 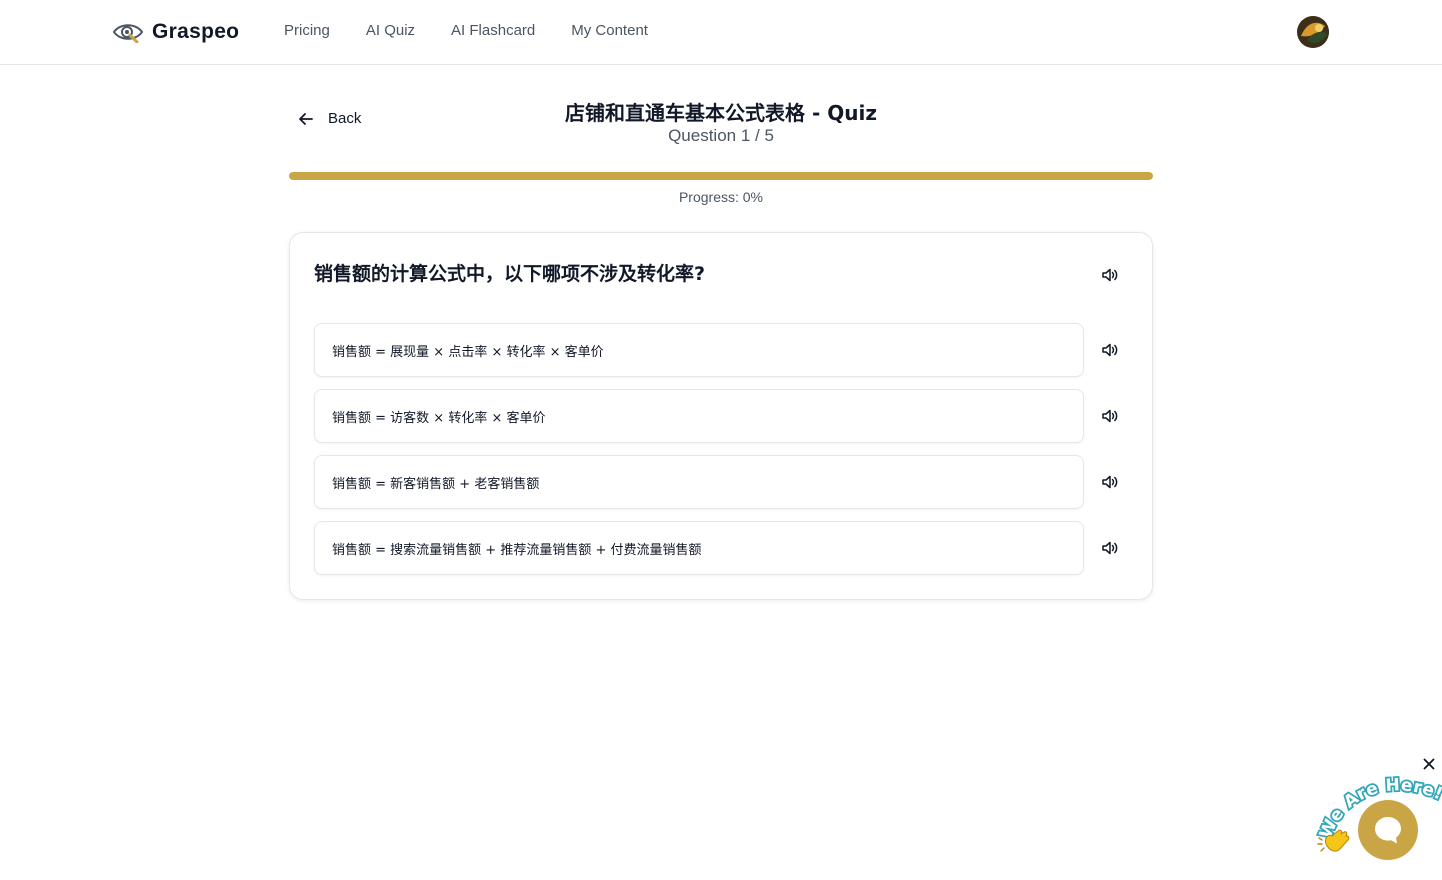 I want to click on progress-bar, so click(x=721, y=176).